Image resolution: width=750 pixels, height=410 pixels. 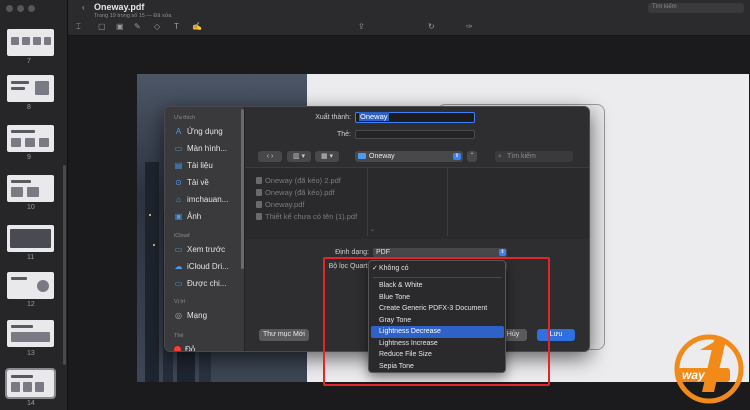 I want to click on apps-icon: A, so click(x=178, y=131).